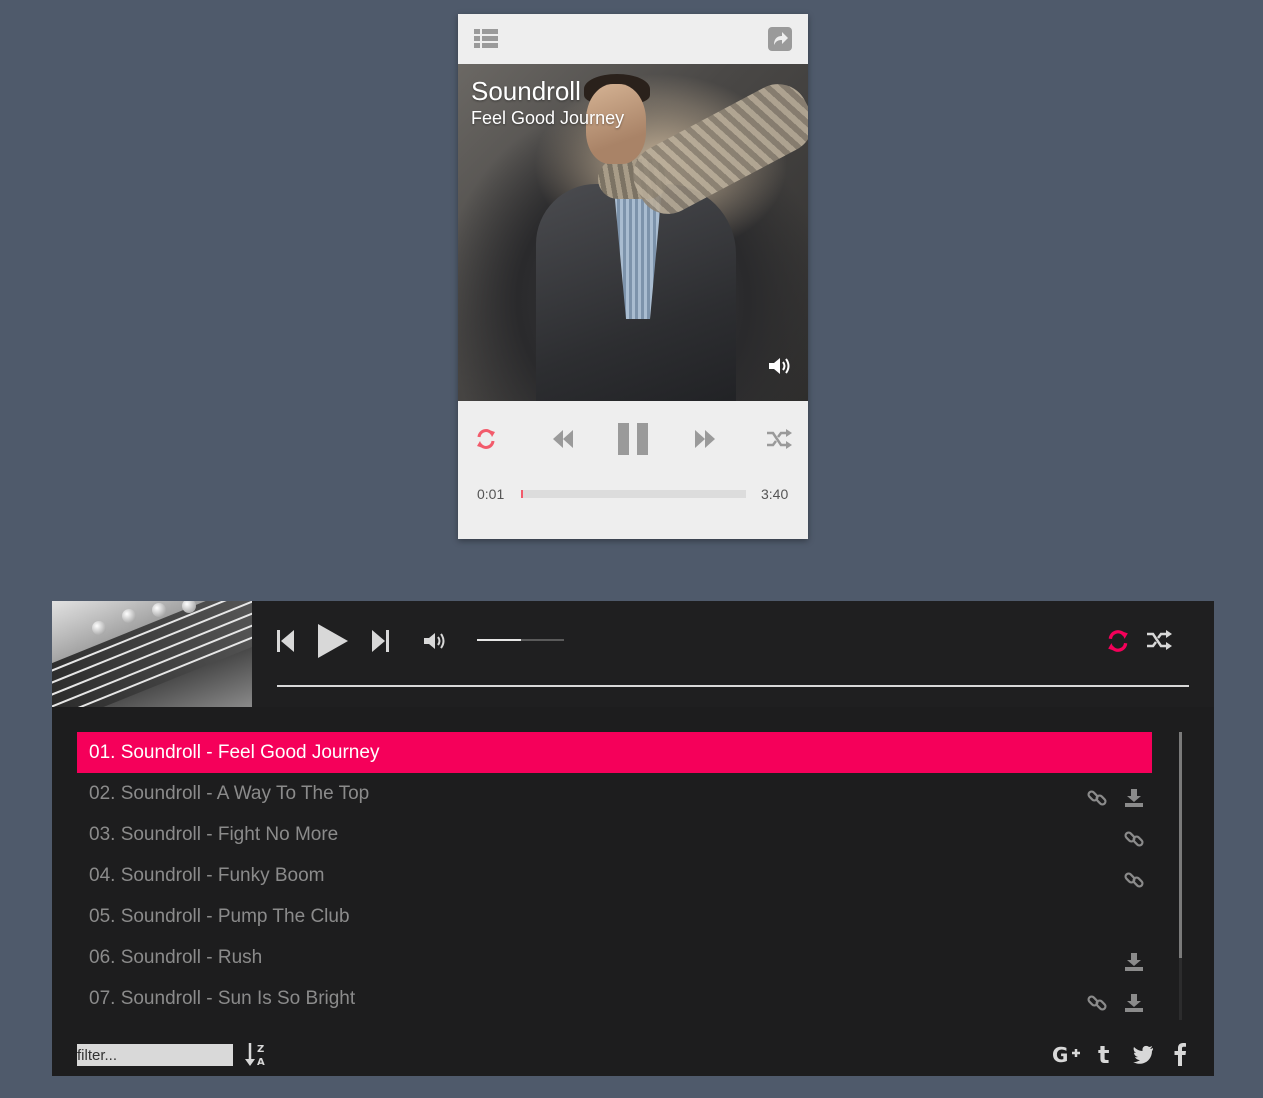 The width and height of the screenshot is (1263, 1098). I want to click on svg-text: G, so click(1060, 1054).